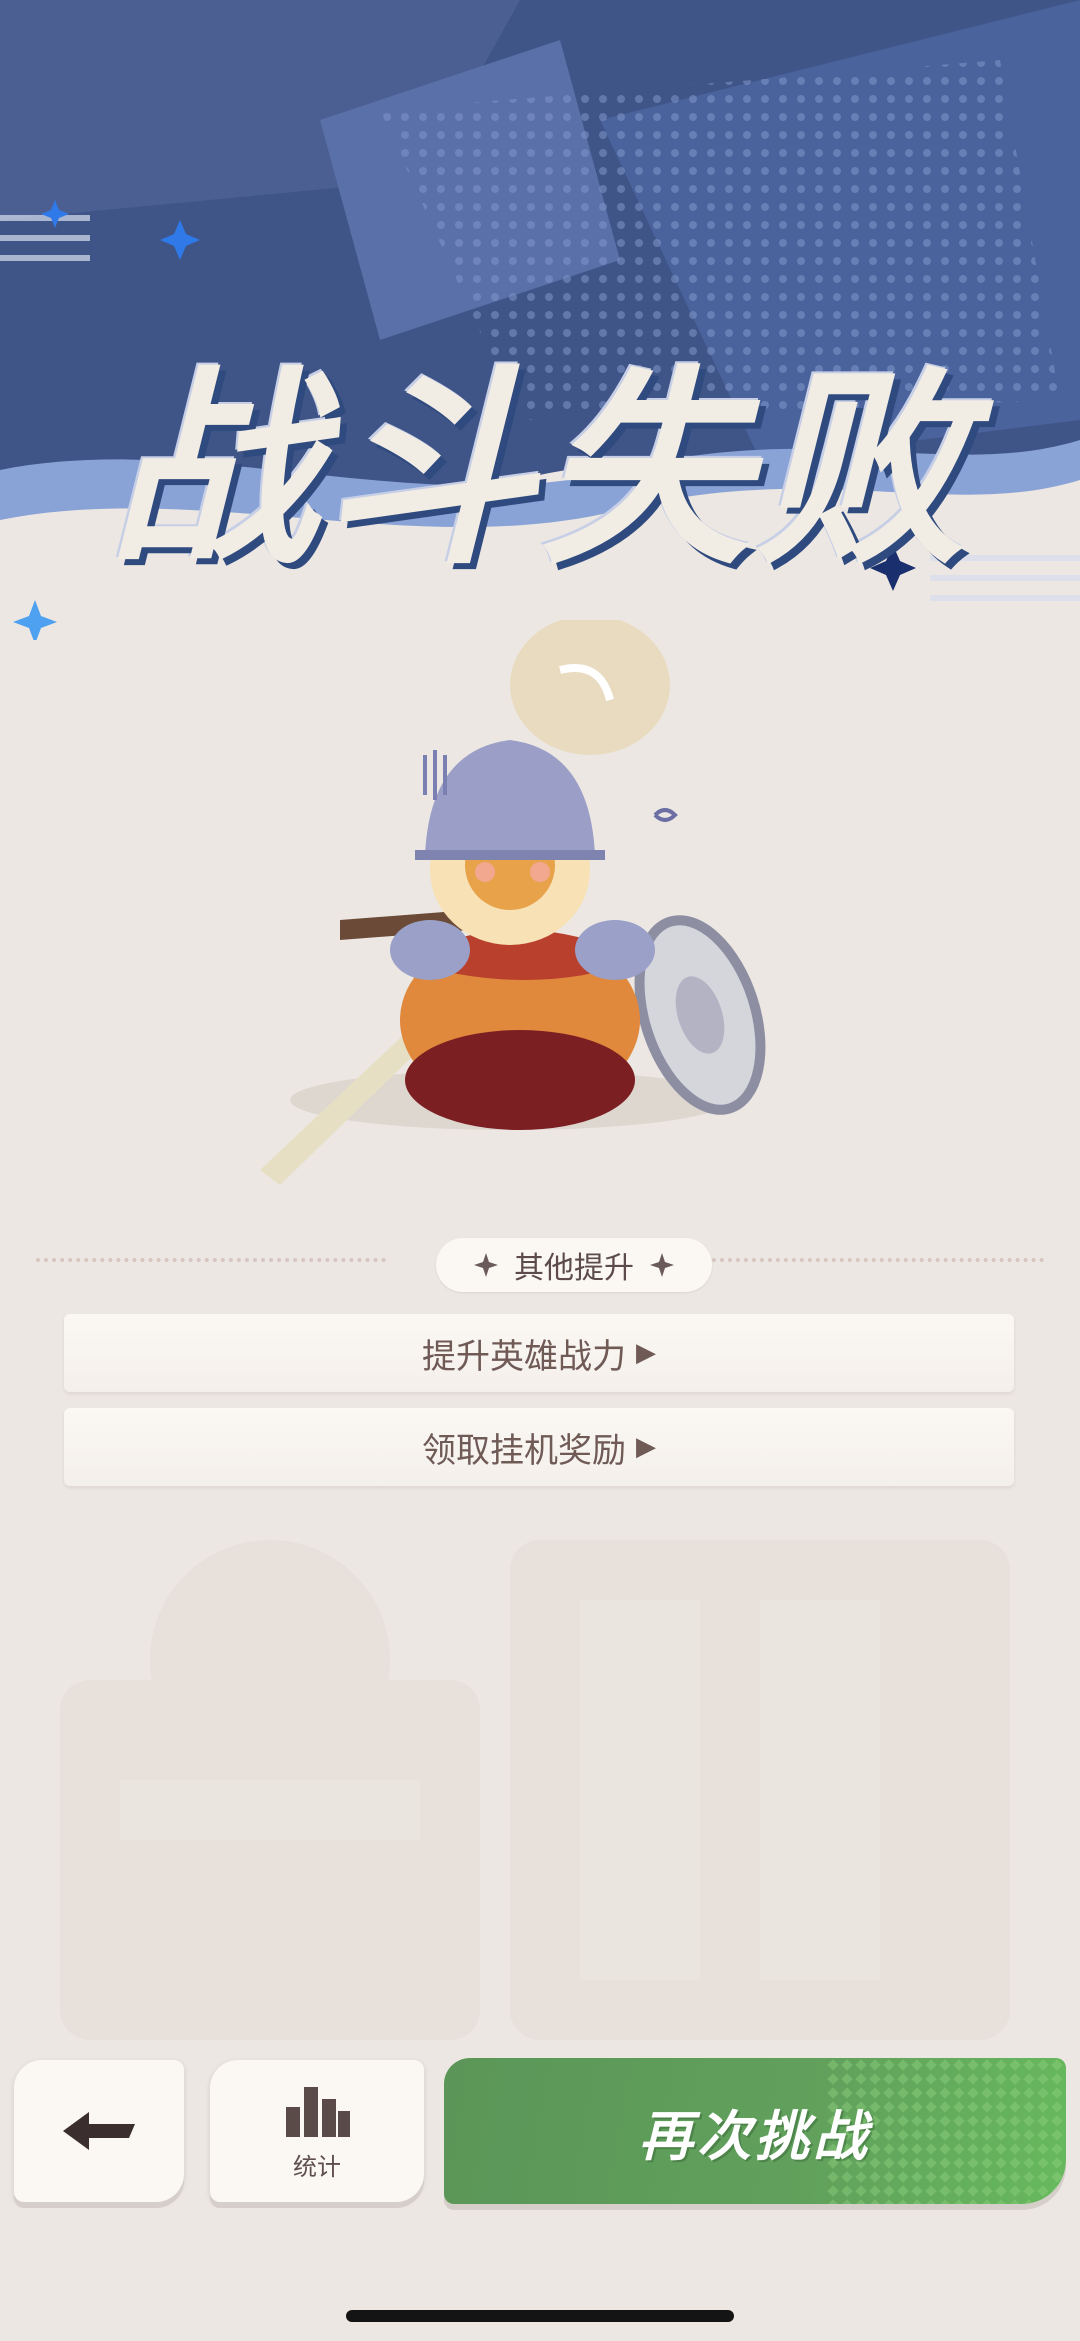 Image resolution: width=1080 pixels, height=2341 pixels. I want to click on statistics-label: 统计, so click(317, 2166).